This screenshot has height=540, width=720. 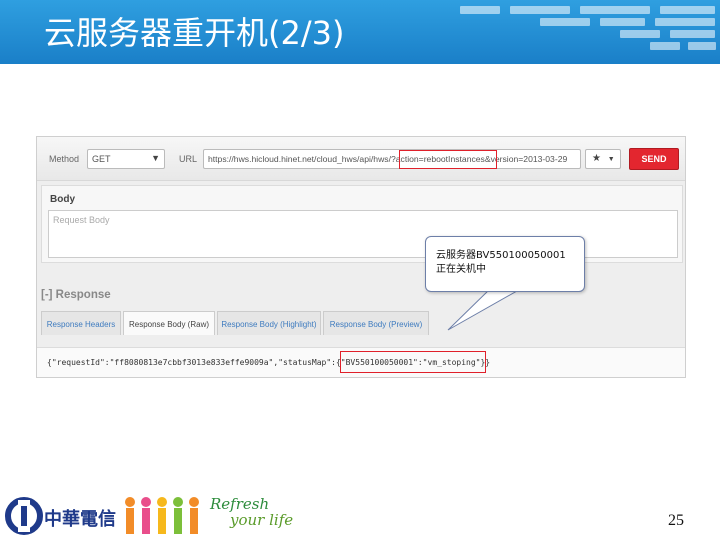 I want to click on slogan: Refresh your life, so click(x=251, y=512).